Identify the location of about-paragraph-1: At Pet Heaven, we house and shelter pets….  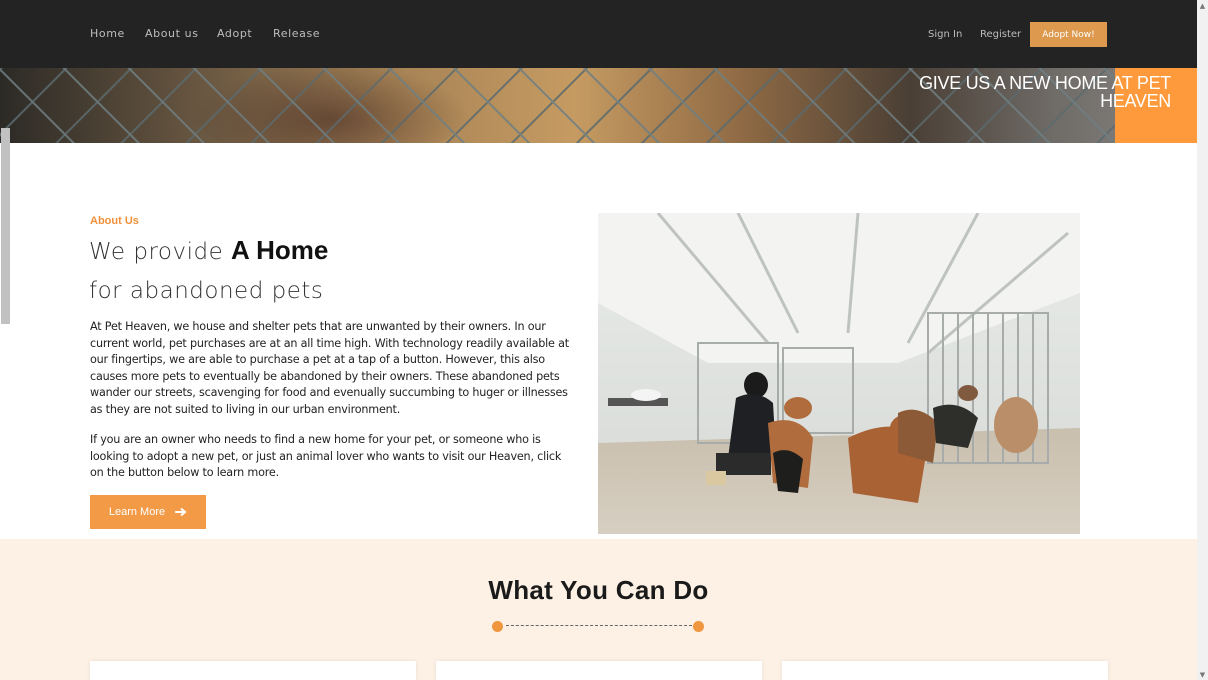
(329, 368).